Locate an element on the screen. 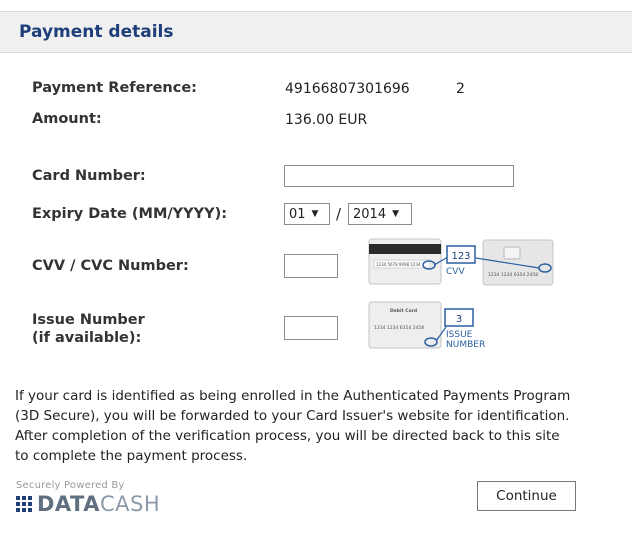 The image size is (632, 557). logo-brand-cash: CASH is located at coordinates (130, 504).